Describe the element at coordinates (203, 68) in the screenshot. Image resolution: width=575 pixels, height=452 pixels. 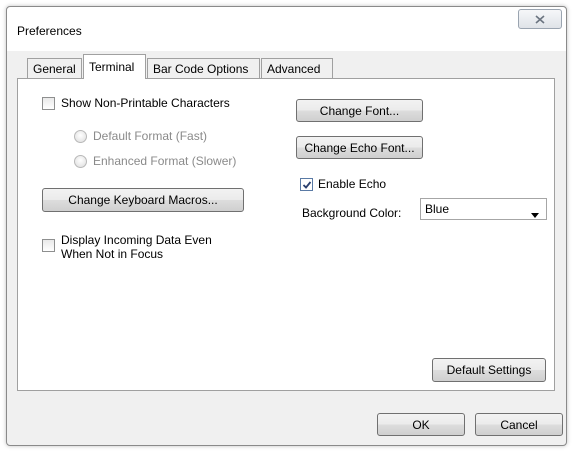
I see `tab-bar-code-options: Bar Code Options` at that location.